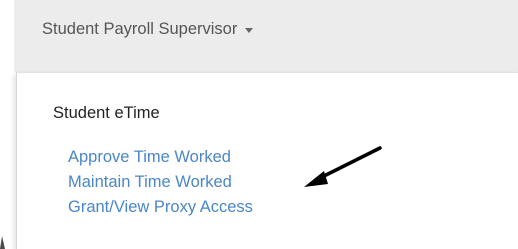 The height and width of the screenshot is (249, 518). Describe the element at coordinates (249, 30) in the screenshot. I see `caret-down-icon` at that location.